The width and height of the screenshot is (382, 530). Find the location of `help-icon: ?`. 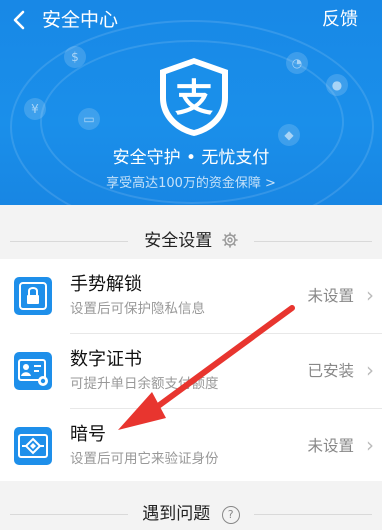

help-icon: ? is located at coordinates (230, 515).